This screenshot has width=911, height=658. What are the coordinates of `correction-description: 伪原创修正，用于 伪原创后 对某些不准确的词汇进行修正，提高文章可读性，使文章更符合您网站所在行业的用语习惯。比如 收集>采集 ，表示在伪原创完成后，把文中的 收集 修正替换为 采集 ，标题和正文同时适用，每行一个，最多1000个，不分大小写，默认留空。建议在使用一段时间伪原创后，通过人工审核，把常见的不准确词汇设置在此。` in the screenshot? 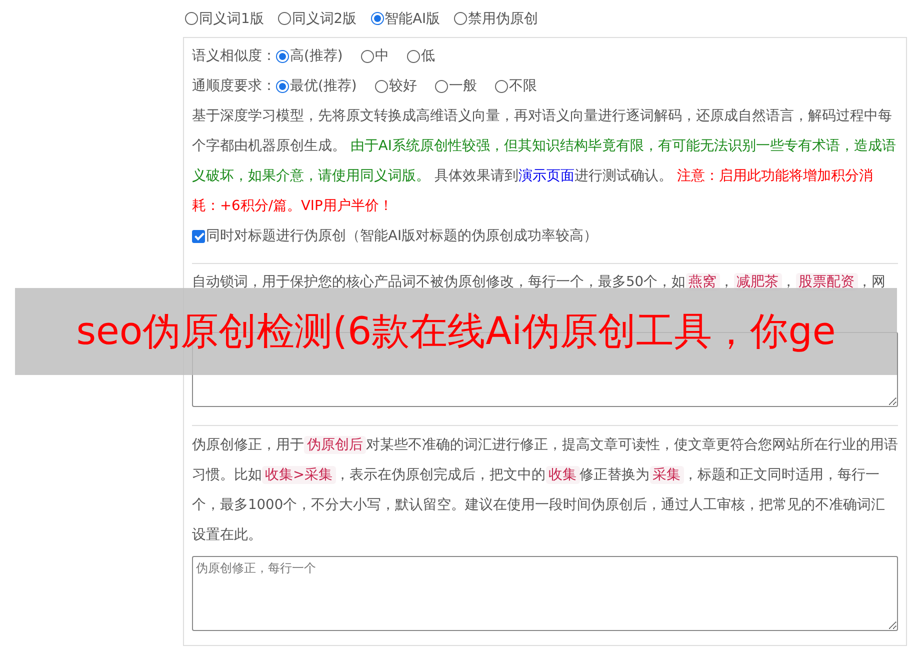 It's located at (545, 490).